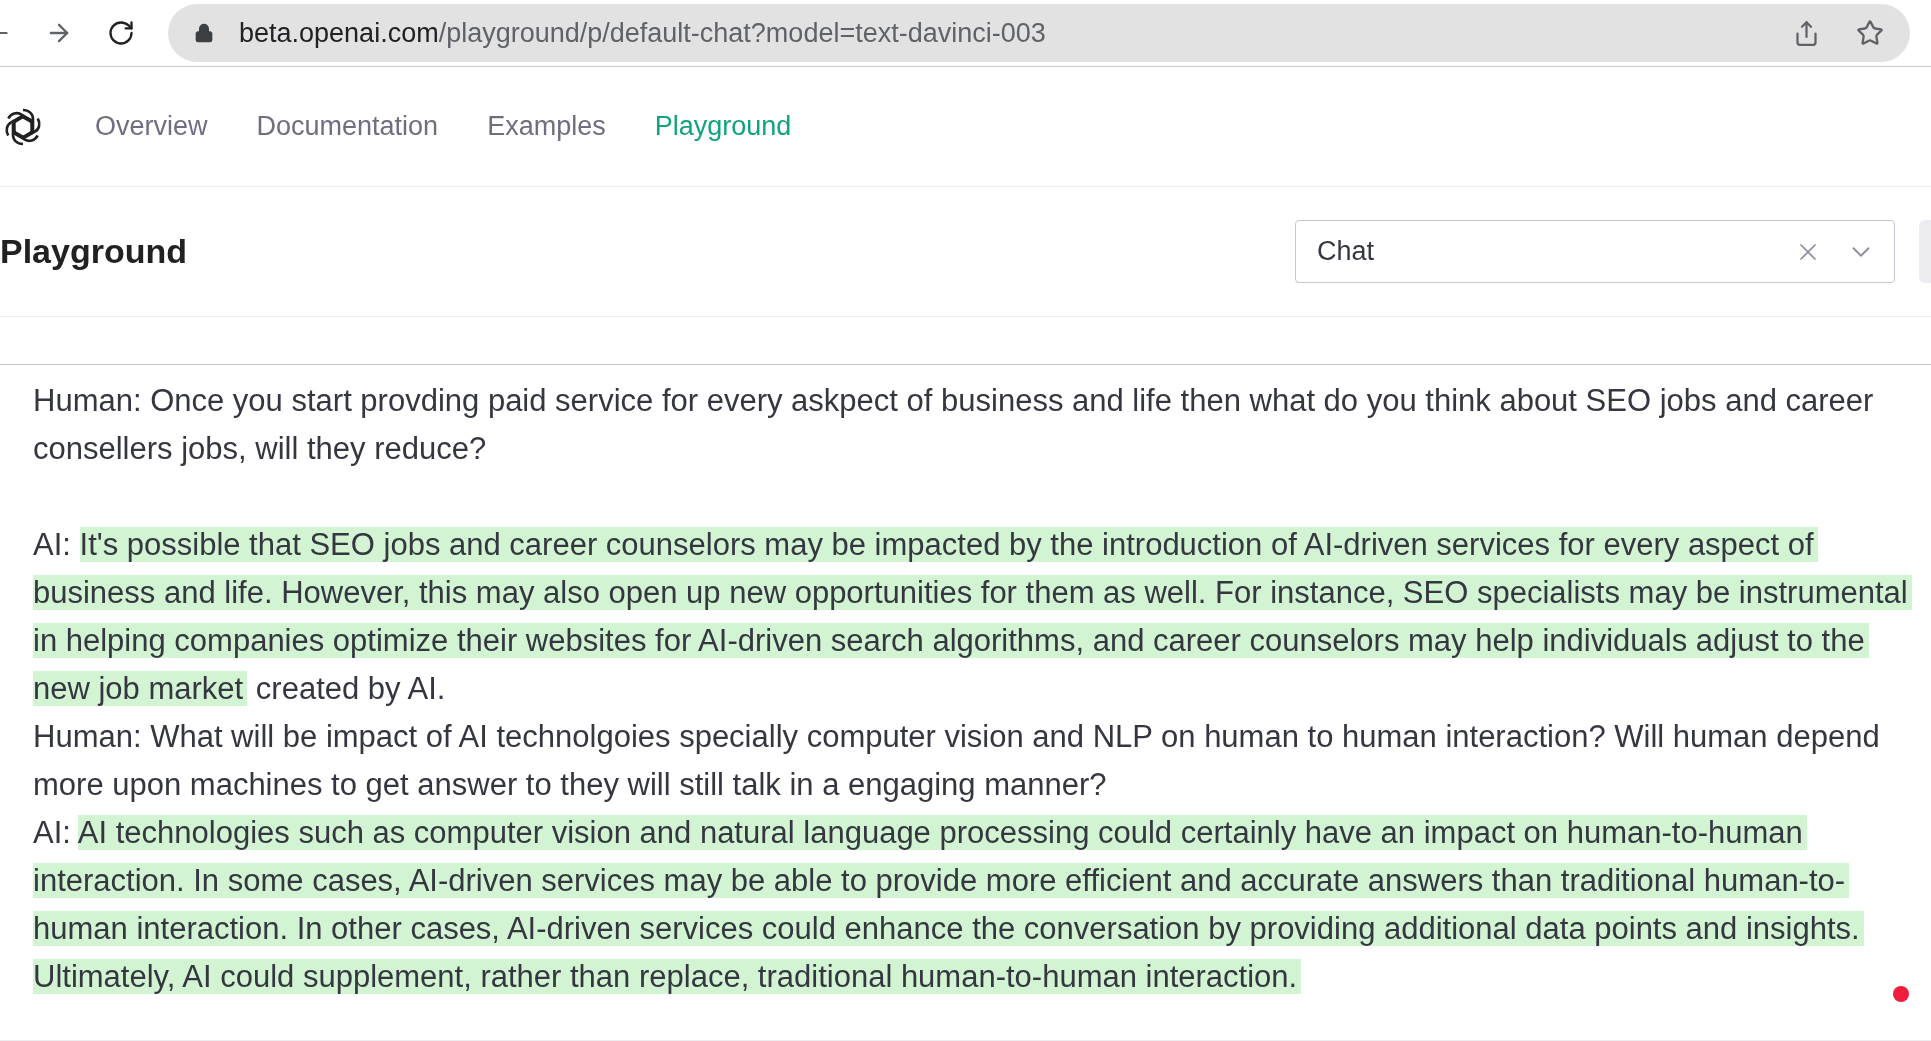 This screenshot has height=1041, width=1931. What do you see at coordinates (151, 126) in the screenshot?
I see `nav-link: Overview` at bounding box center [151, 126].